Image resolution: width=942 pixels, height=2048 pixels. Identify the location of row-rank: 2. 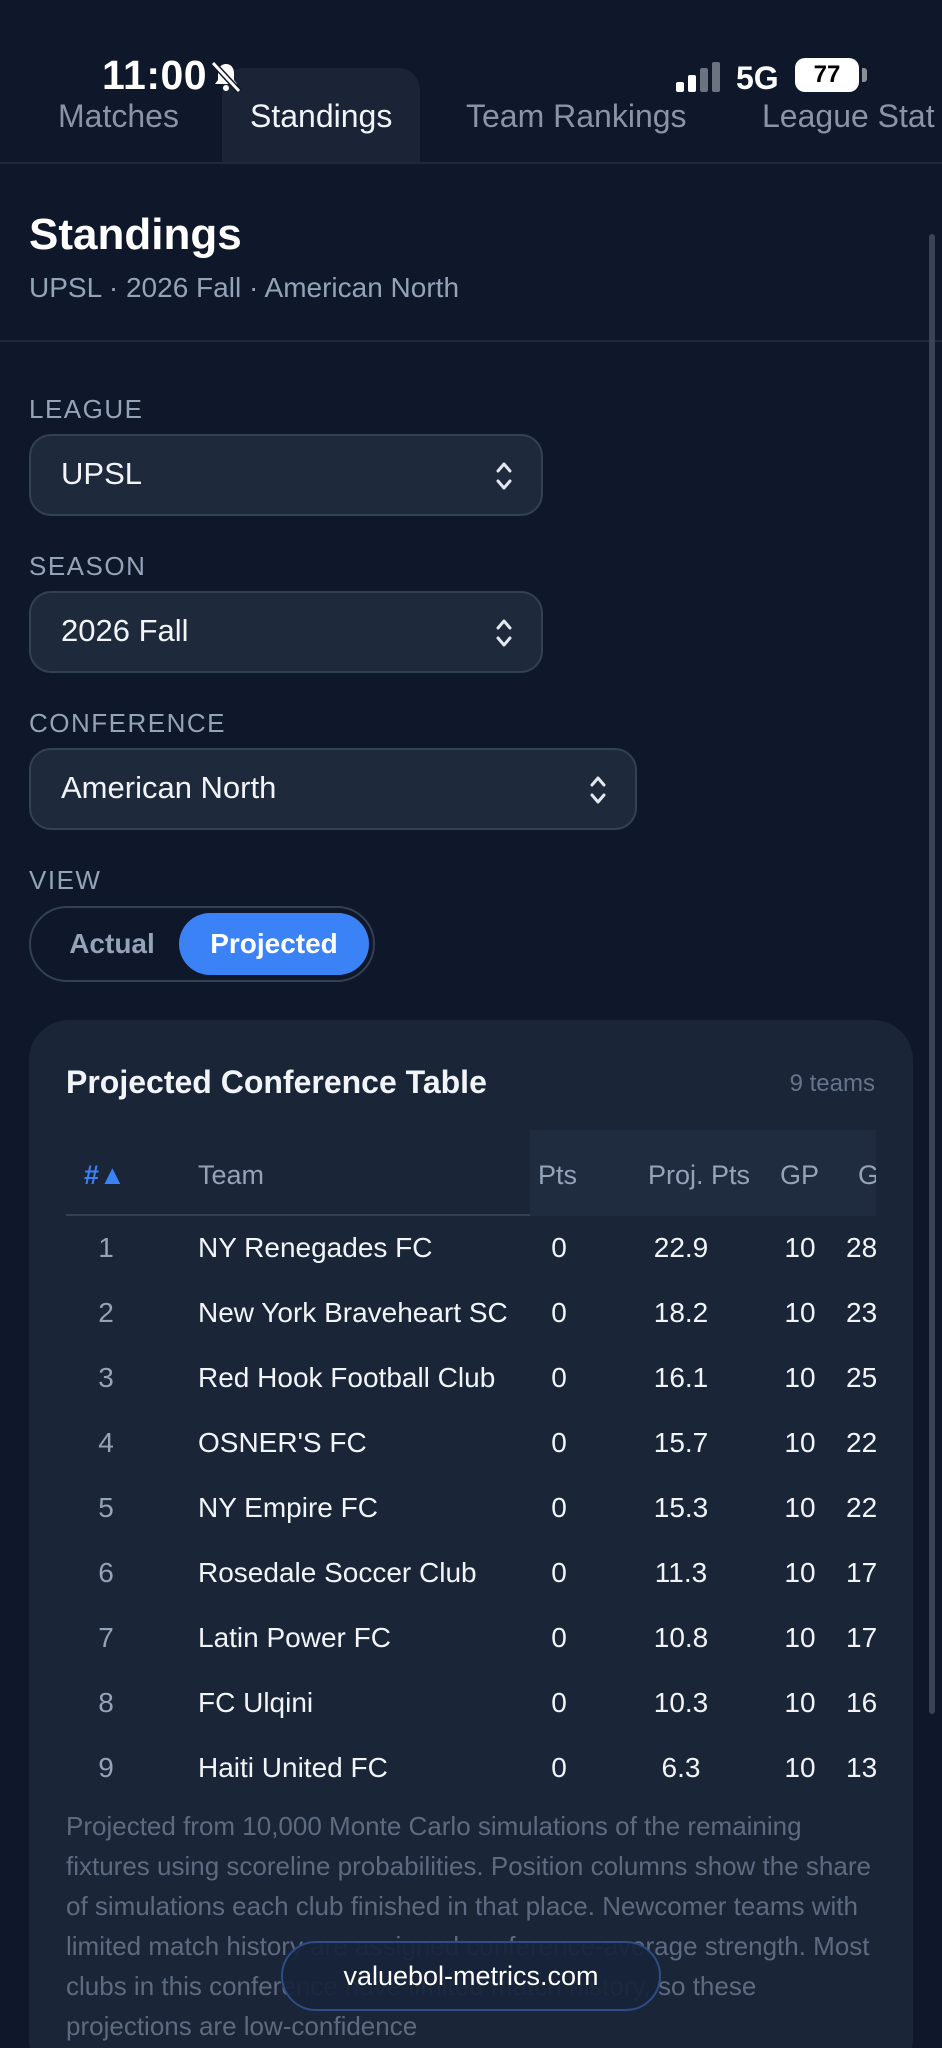
(106, 1312).